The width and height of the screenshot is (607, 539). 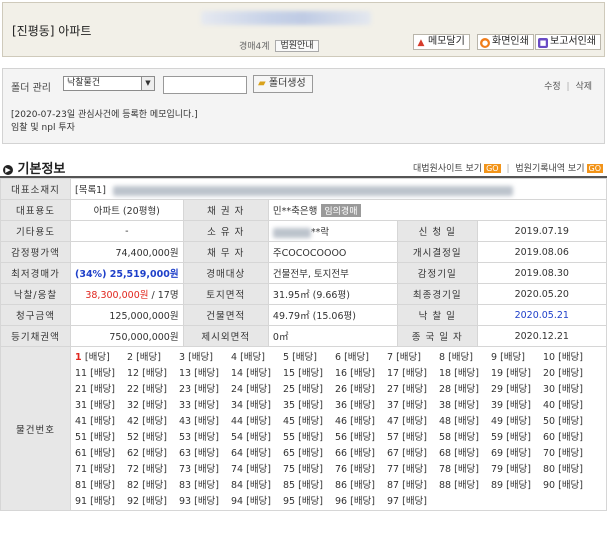 I want to click on item-number-link: 89 [배당], so click(x=517, y=484).